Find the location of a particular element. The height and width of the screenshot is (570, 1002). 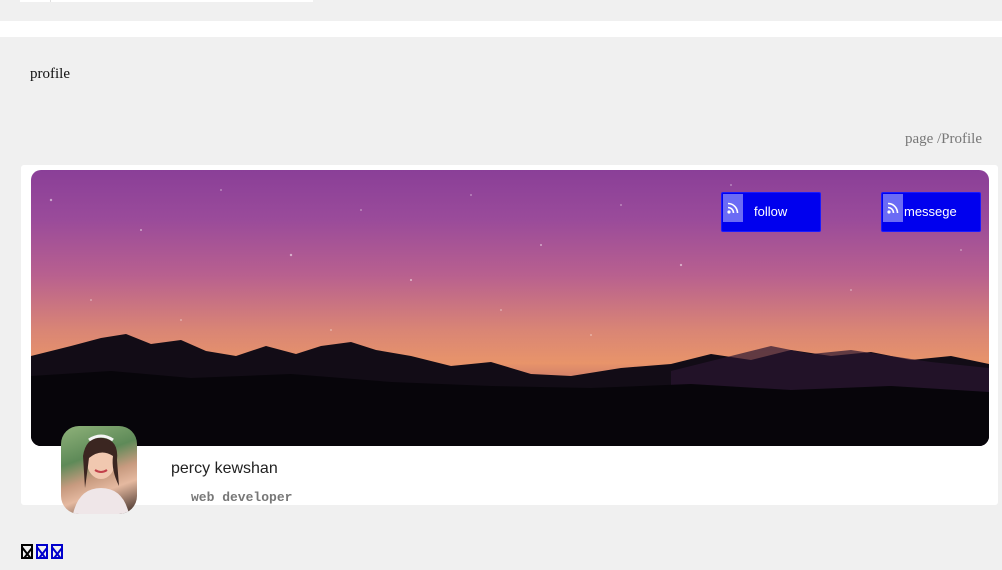

top-bar is located at coordinates (501, 10).